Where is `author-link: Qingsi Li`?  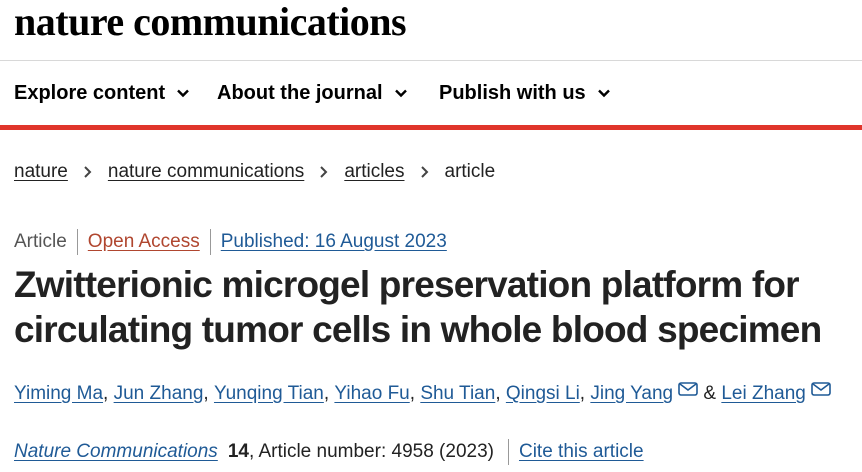 author-link: Qingsi Li is located at coordinates (543, 394).